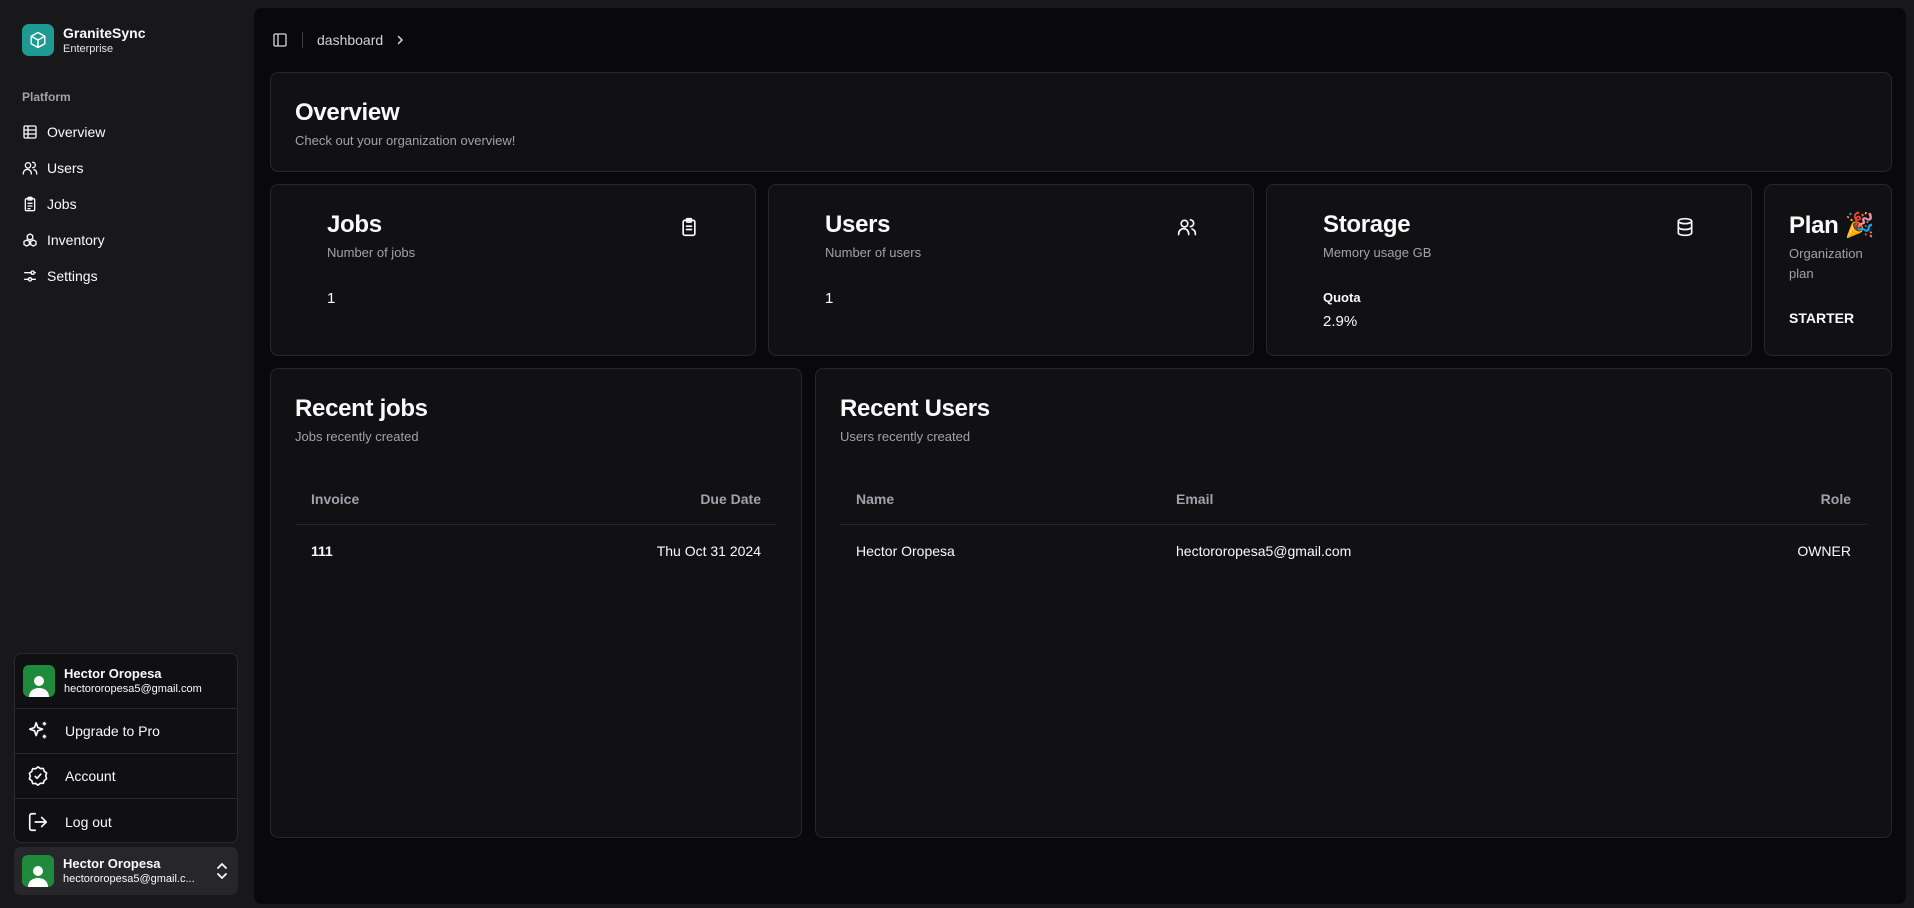 Image resolution: width=1914 pixels, height=908 pixels. I want to click on page-subtitle: Check out your organization overview!, so click(405, 140).